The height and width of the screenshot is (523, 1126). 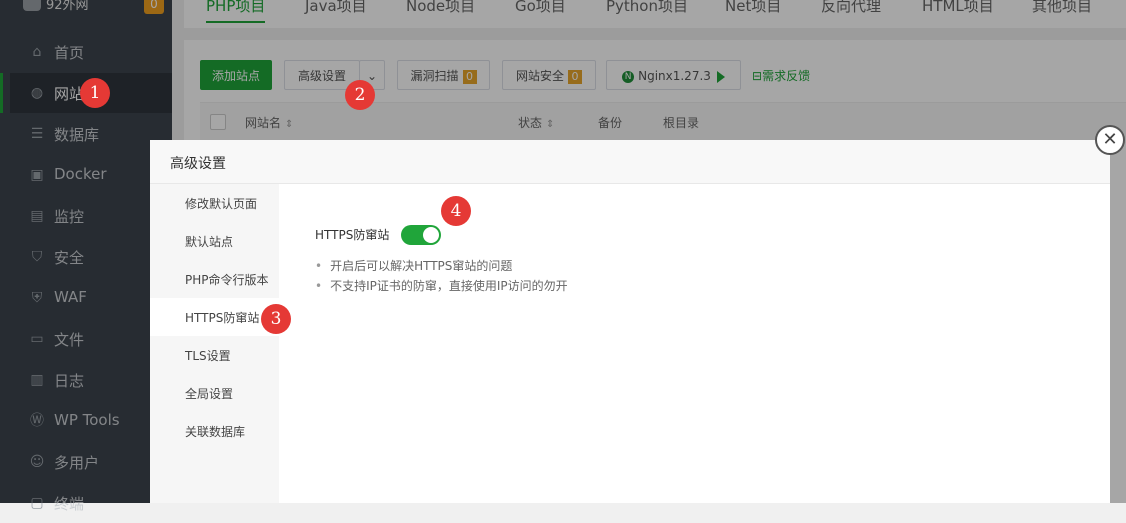 I want to click on step-marker: 2, so click(x=360, y=95).